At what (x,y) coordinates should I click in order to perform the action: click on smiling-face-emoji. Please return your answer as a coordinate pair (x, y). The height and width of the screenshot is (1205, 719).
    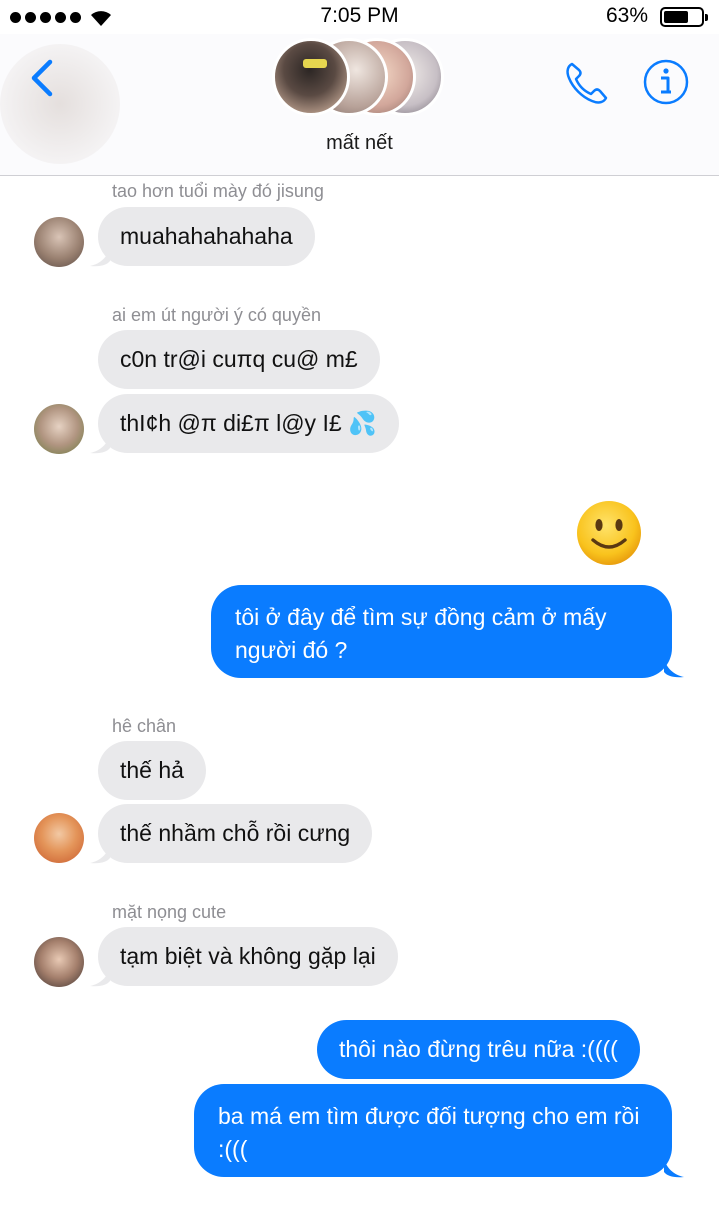
    Looking at the image, I should click on (609, 533).